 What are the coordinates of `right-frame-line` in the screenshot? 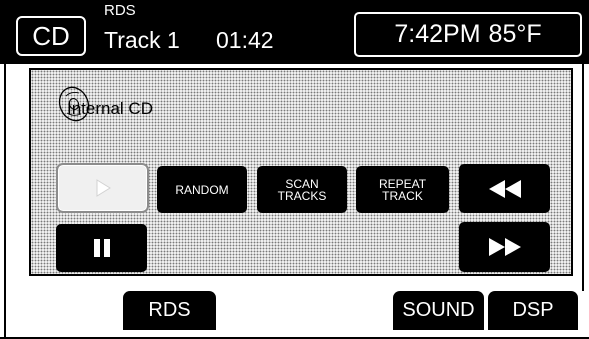 It's located at (583, 177).